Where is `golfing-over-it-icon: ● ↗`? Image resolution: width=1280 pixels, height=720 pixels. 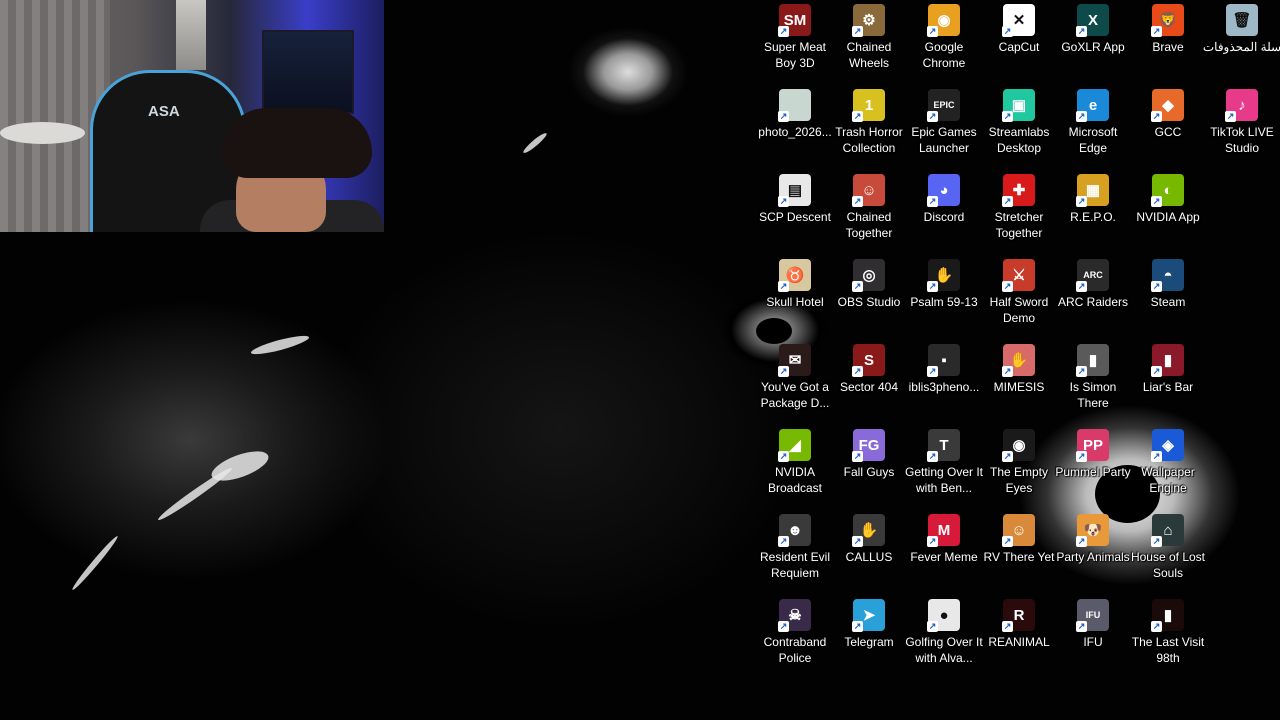
golfing-over-it-icon: ● ↗ is located at coordinates (943, 615).